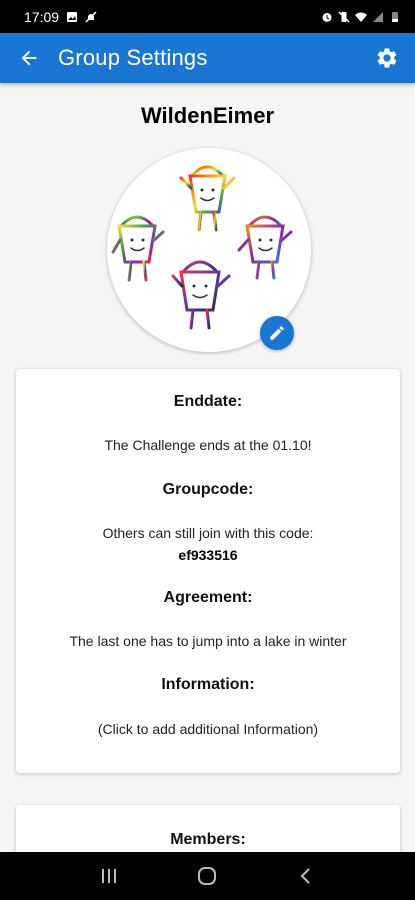  I want to click on agreement-title: Agreement:, so click(208, 597).